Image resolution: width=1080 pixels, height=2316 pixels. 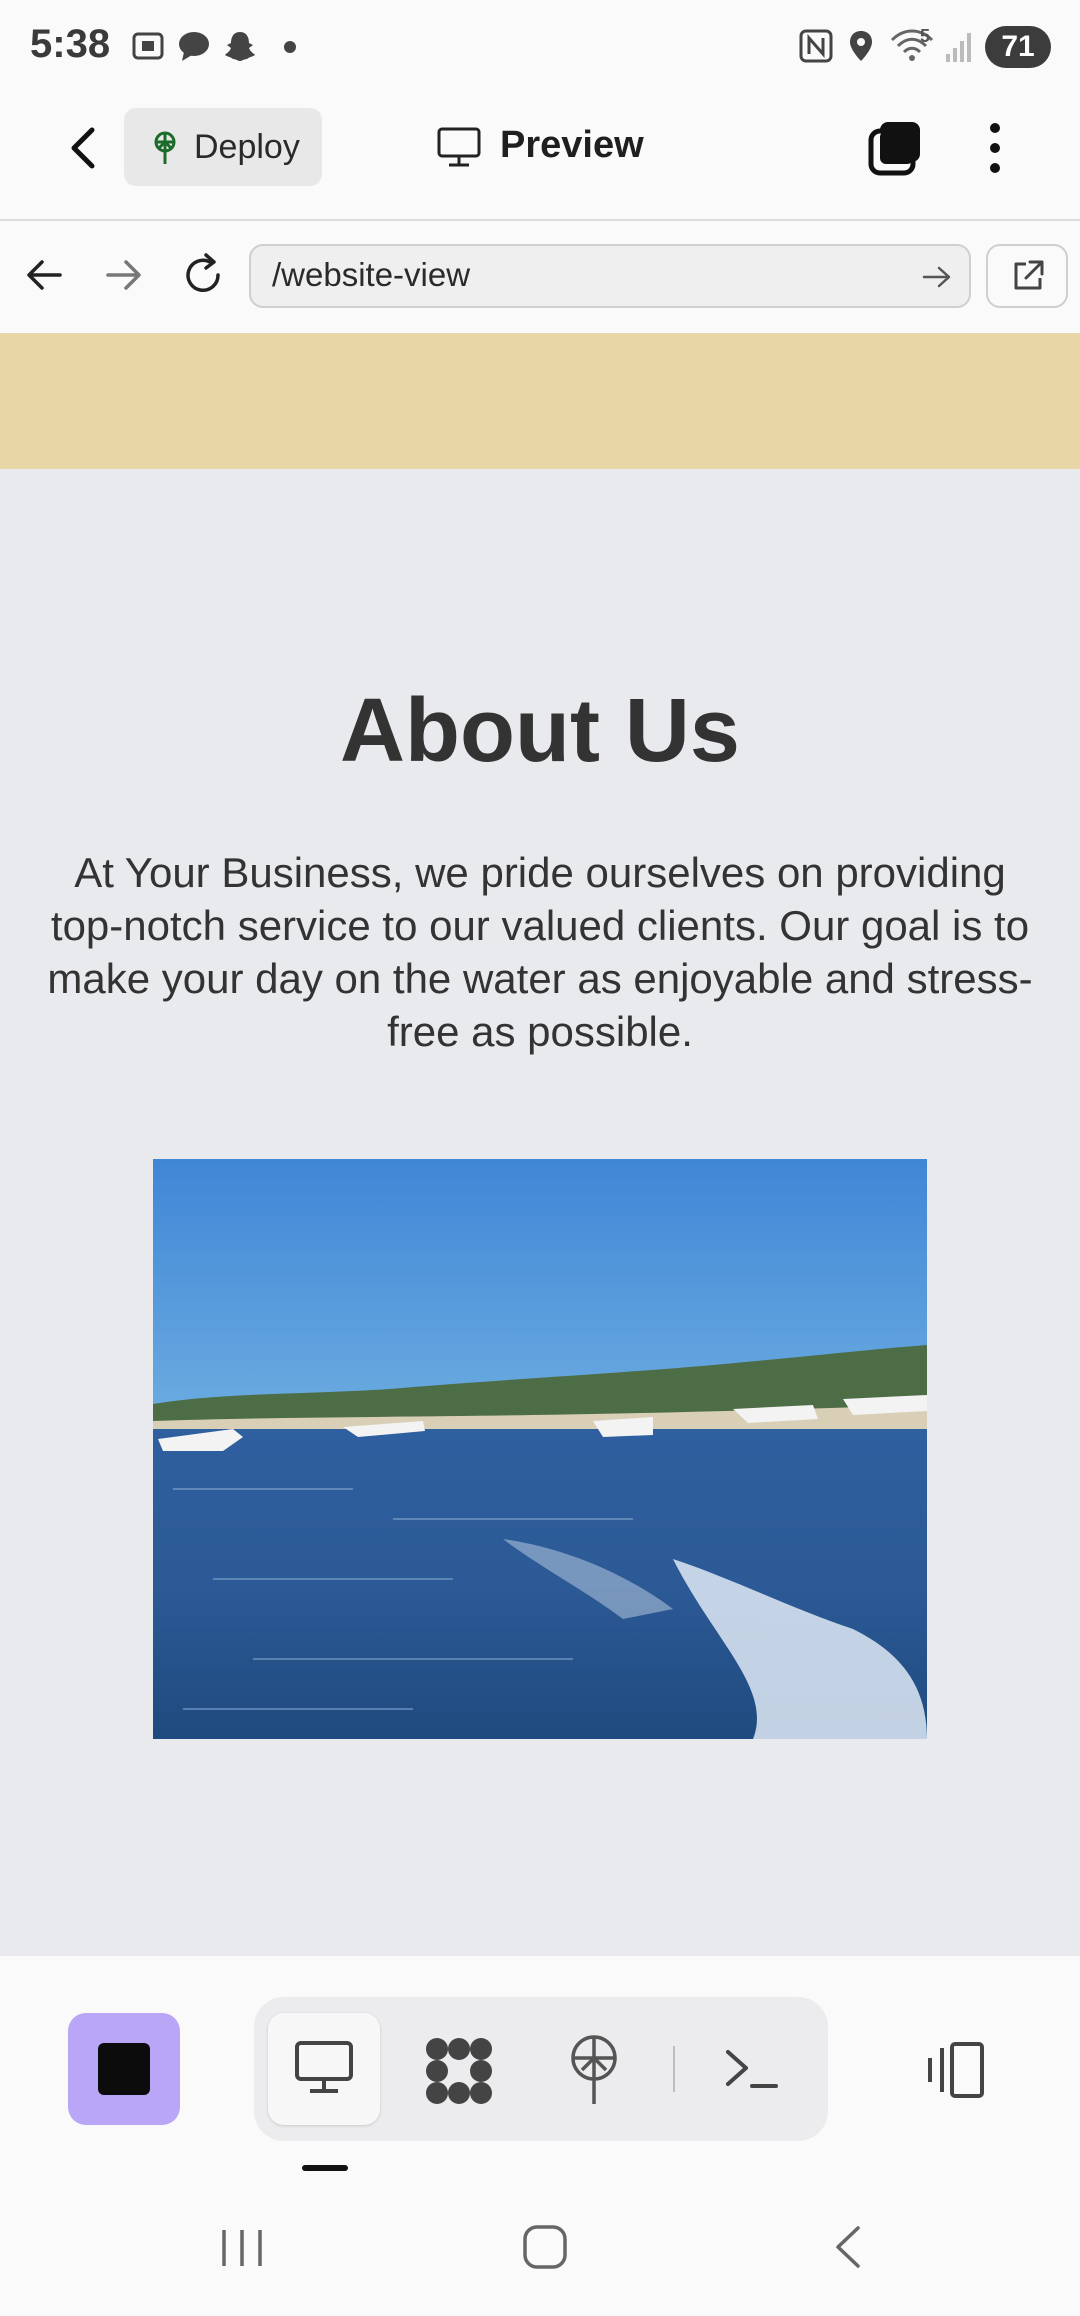 I want to click on screenshot-icon, so click(x=148, y=46).